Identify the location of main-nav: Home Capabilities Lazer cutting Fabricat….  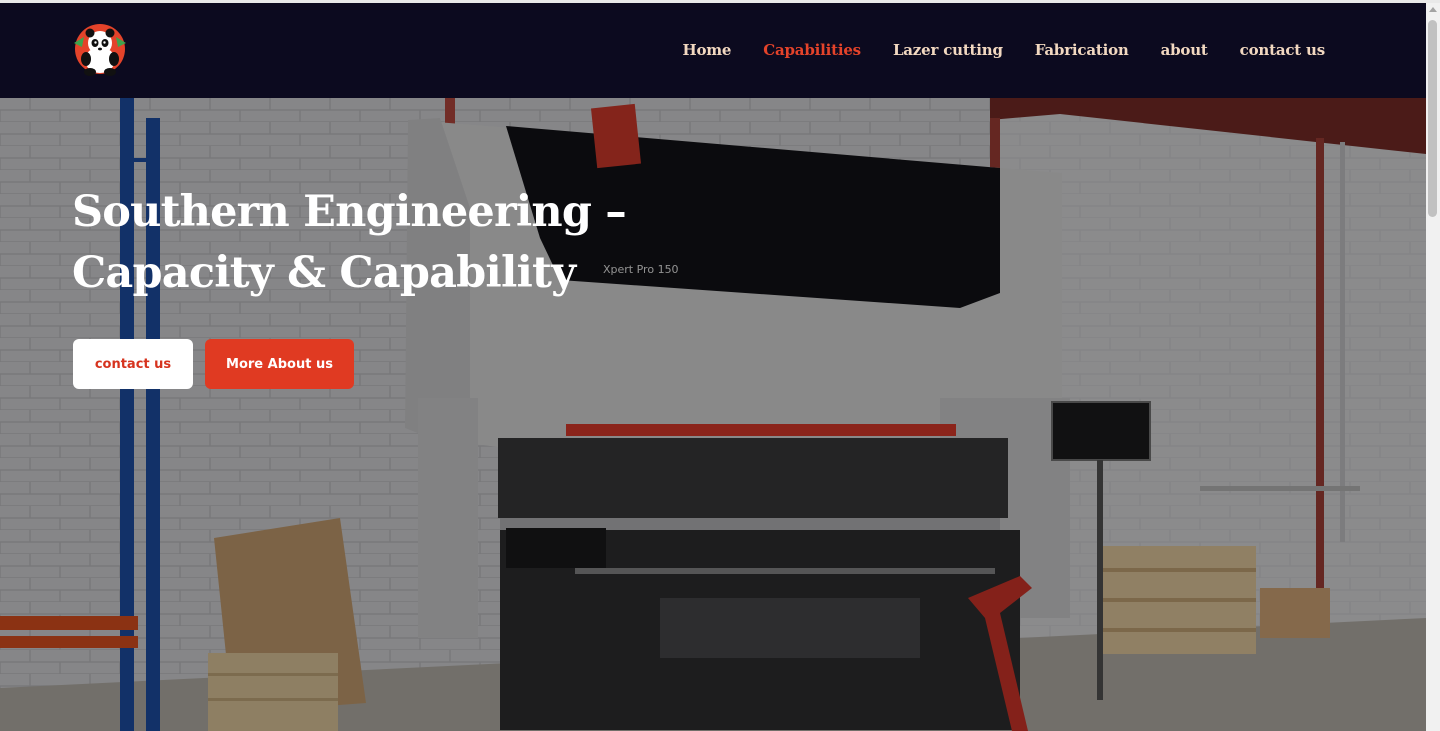
(987, 50).